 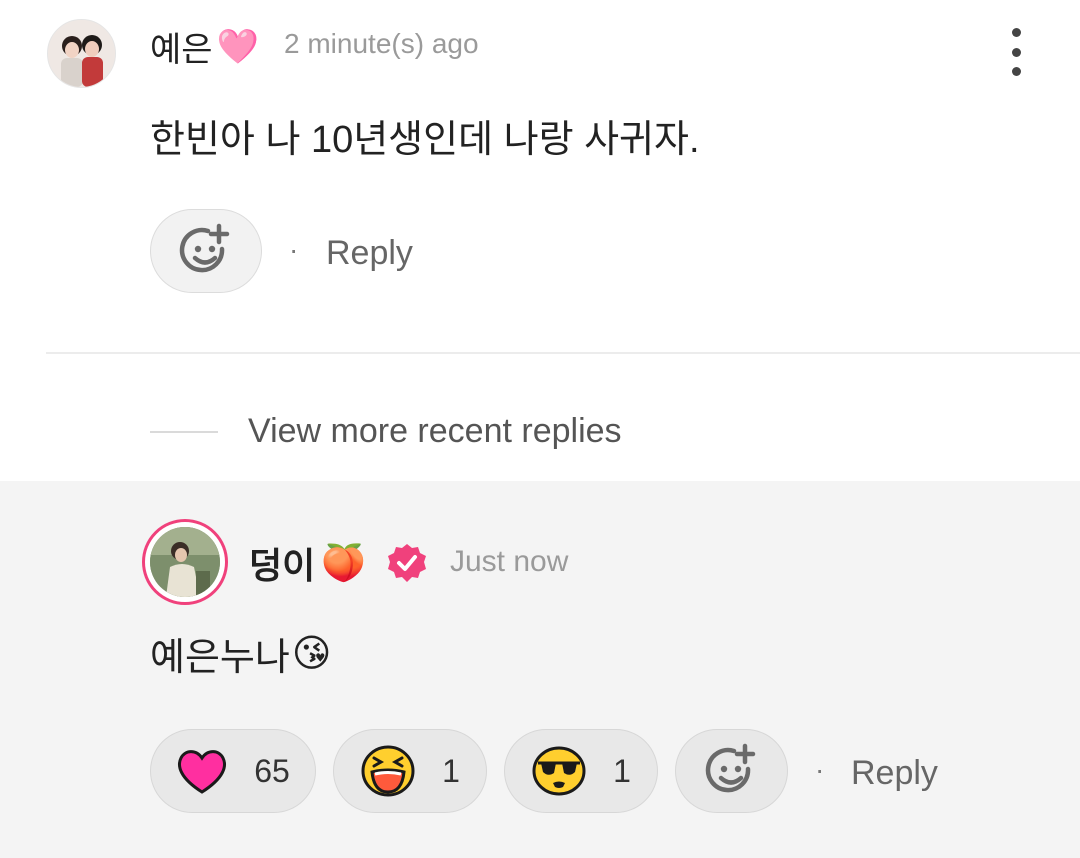 What do you see at coordinates (237, 46) in the screenshot?
I see `author-emoji: 🩷` at bounding box center [237, 46].